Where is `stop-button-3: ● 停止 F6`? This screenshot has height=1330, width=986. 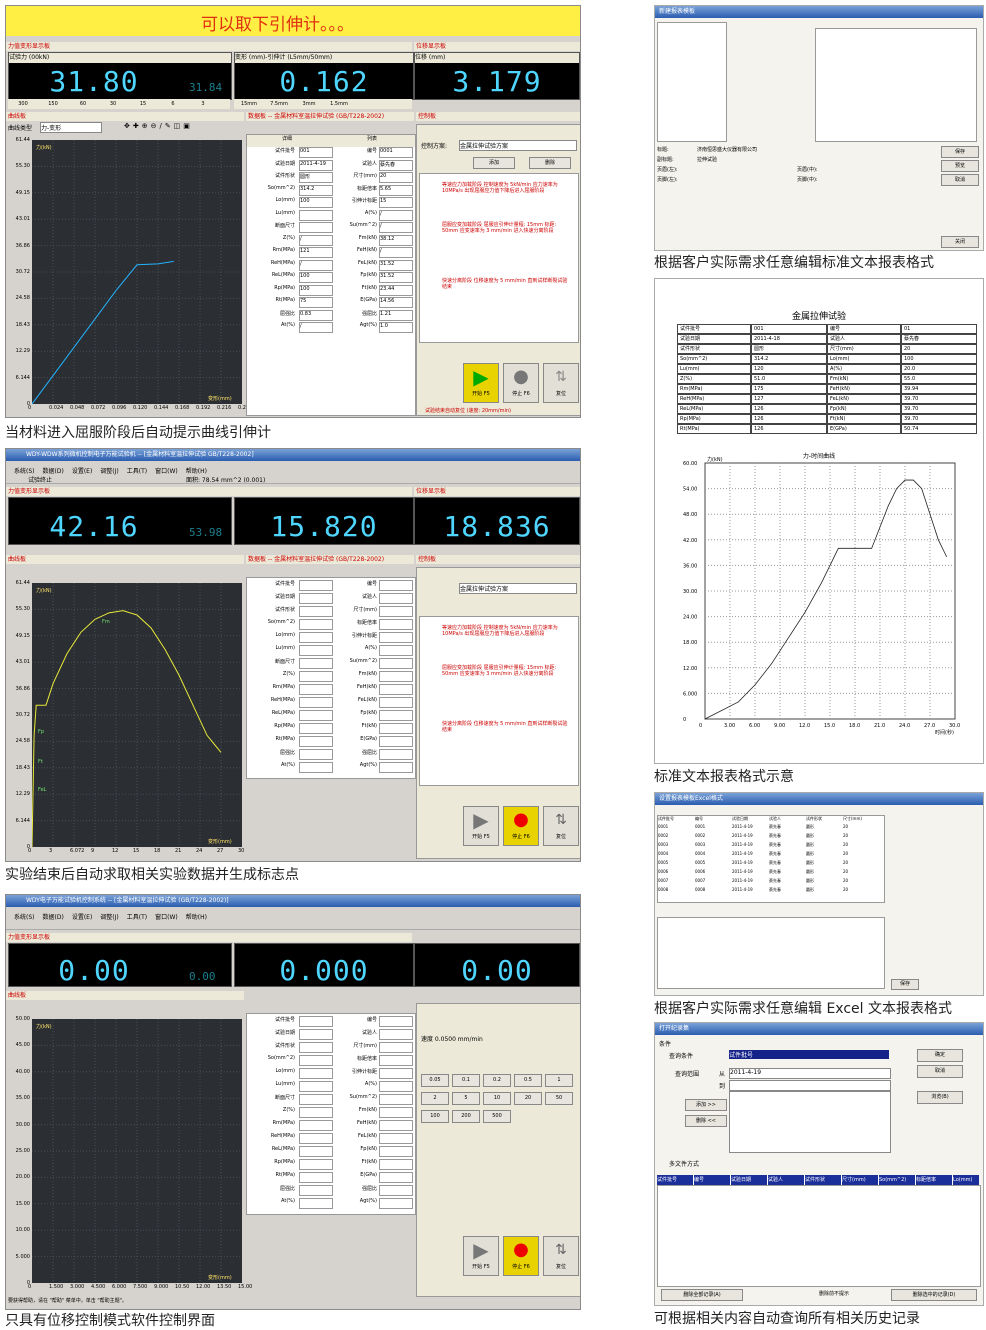 stop-button-3: ● 停止 F6 is located at coordinates (521, 1256).